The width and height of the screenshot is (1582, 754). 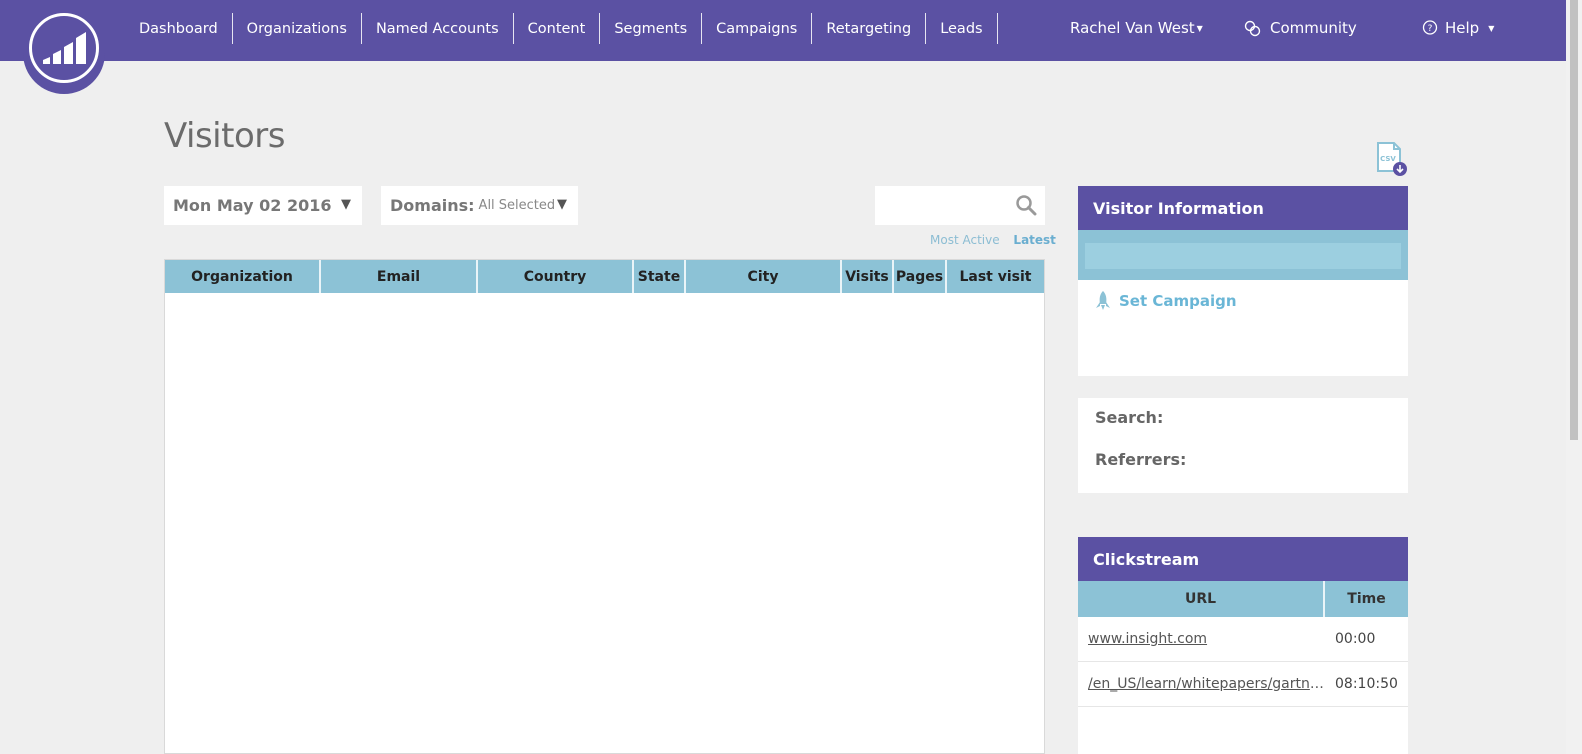 What do you see at coordinates (1132, 28) in the screenshot?
I see `user-name: Rachel Van West` at bounding box center [1132, 28].